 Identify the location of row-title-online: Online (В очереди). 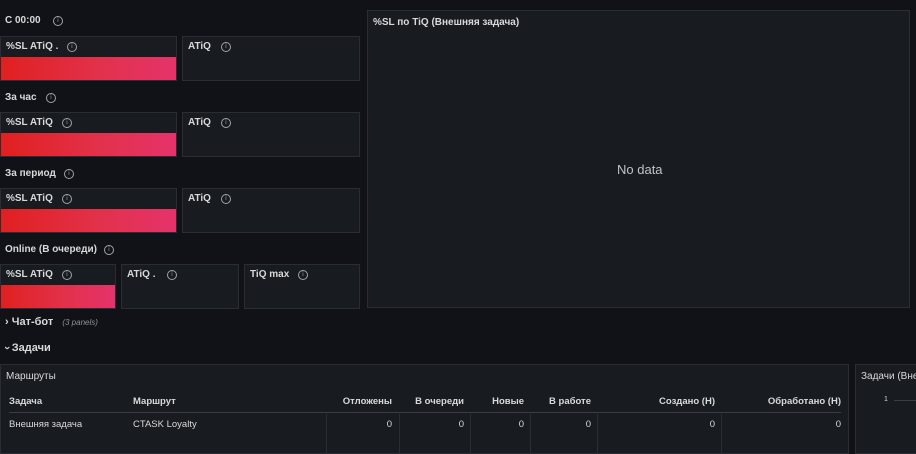
(51, 249).